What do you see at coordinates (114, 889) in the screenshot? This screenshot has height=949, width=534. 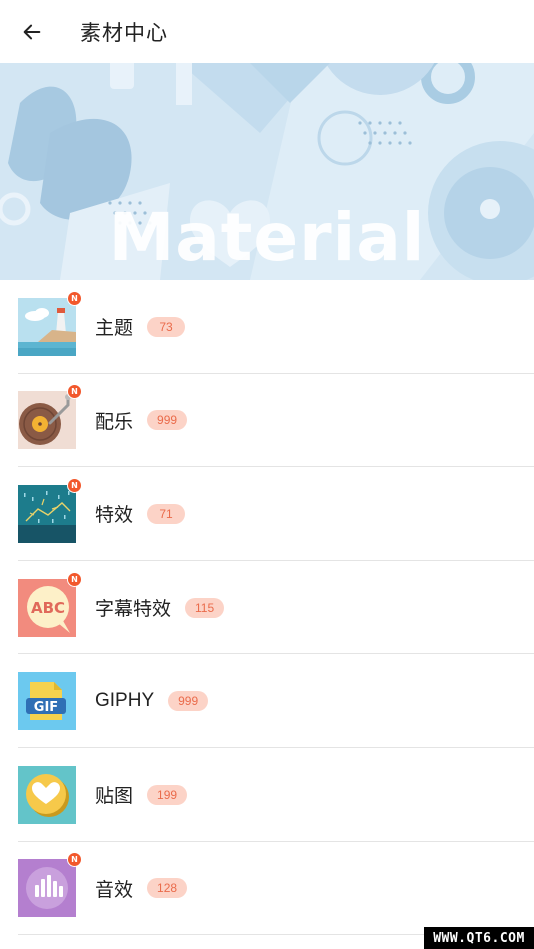 I see `item-label: 音效` at bounding box center [114, 889].